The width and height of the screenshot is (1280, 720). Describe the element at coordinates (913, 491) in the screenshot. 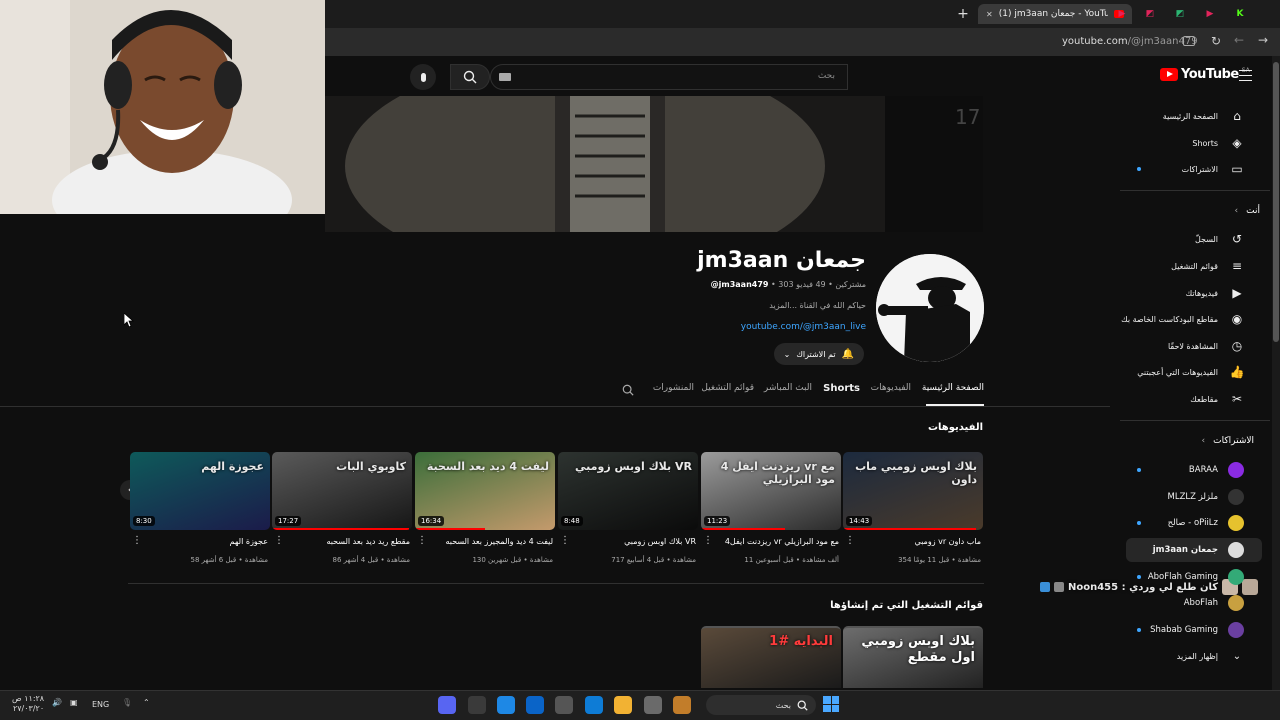

I see `video-thumbnail: بلاك اوبس زومبي ماب داون 14:43` at that location.